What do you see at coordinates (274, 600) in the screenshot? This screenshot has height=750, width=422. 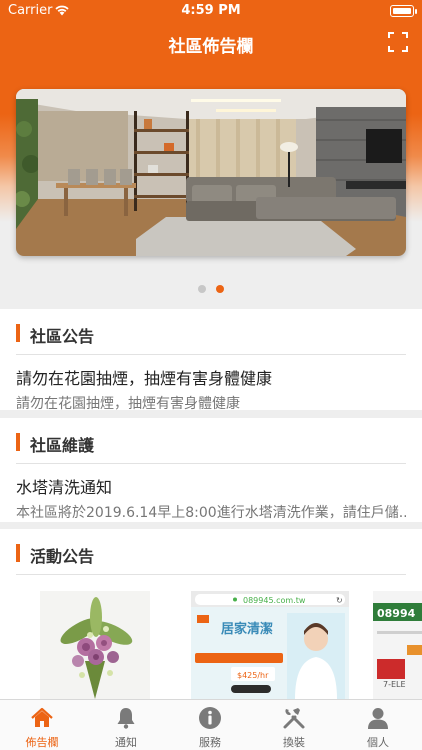 I see `ad-url: 089945.com.tw` at bounding box center [274, 600].